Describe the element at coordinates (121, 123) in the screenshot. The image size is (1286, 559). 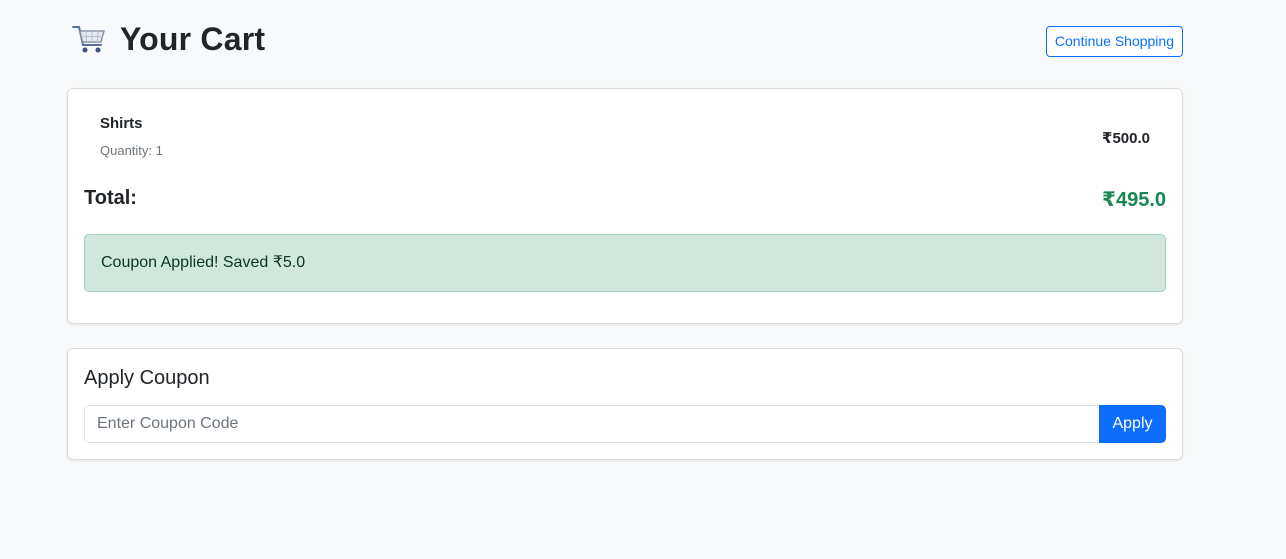
I see `cart-item-name: Shirts` at that location.